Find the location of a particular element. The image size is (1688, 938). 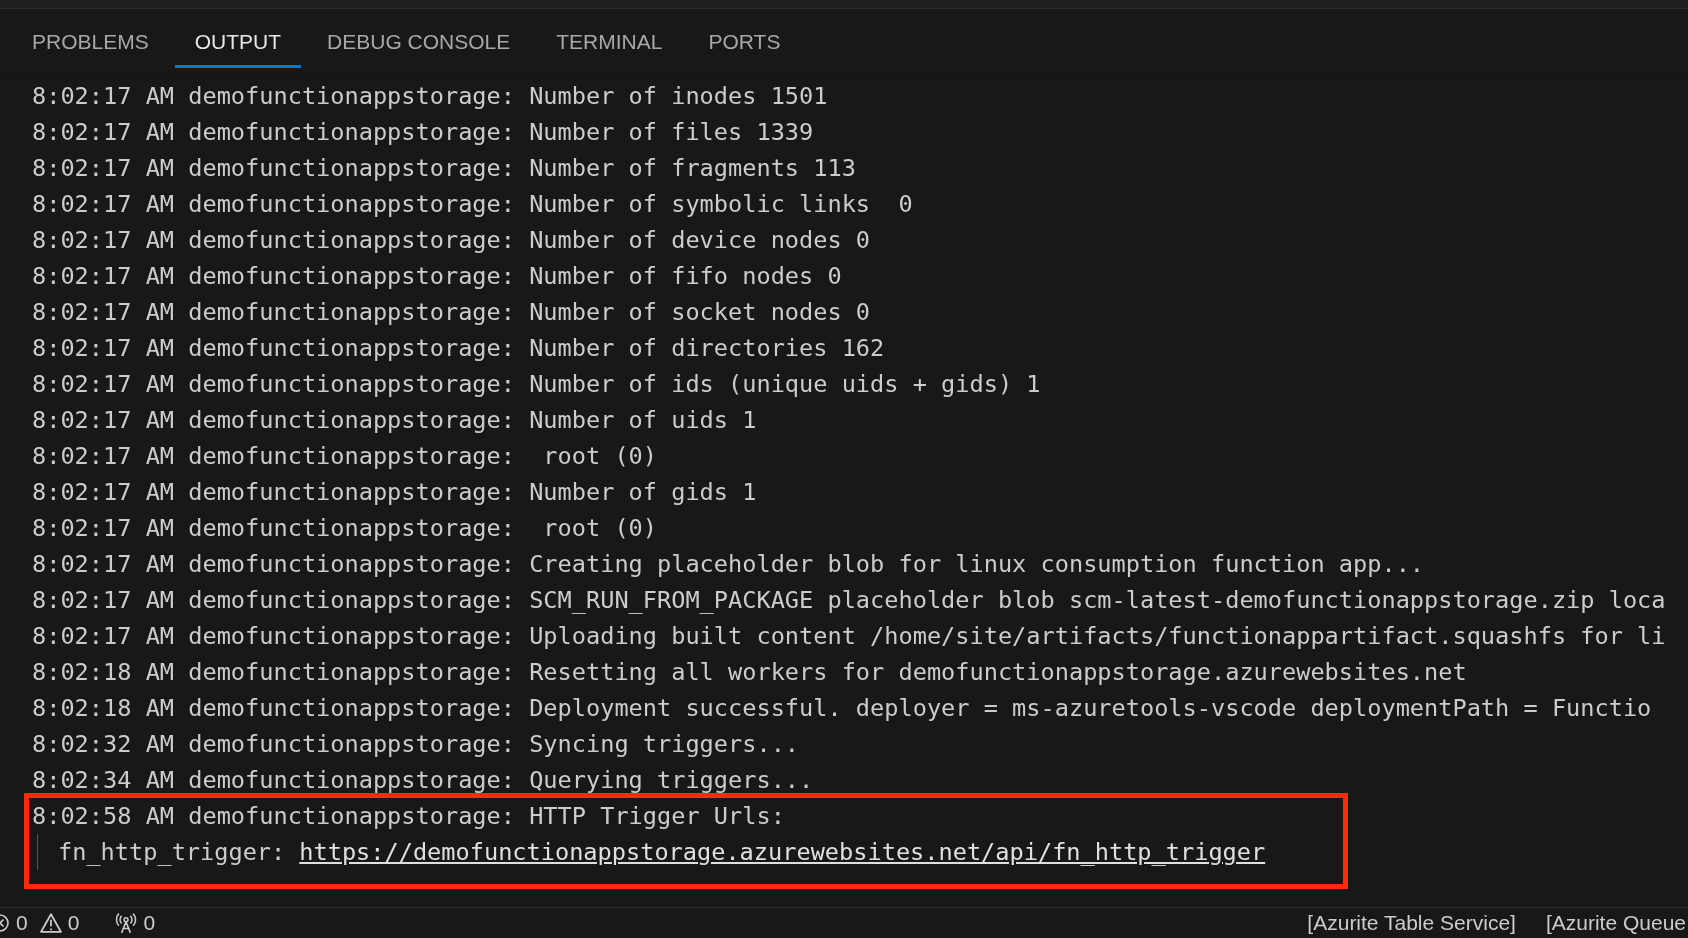

panel-tab: PROBLEMS is located at coordinates (90, 42).